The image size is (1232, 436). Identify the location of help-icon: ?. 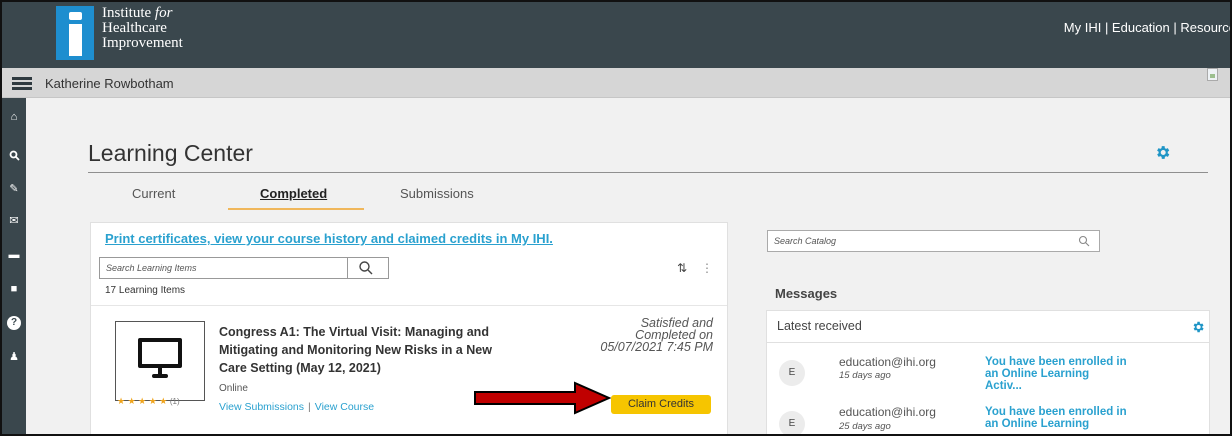
(14, 323).